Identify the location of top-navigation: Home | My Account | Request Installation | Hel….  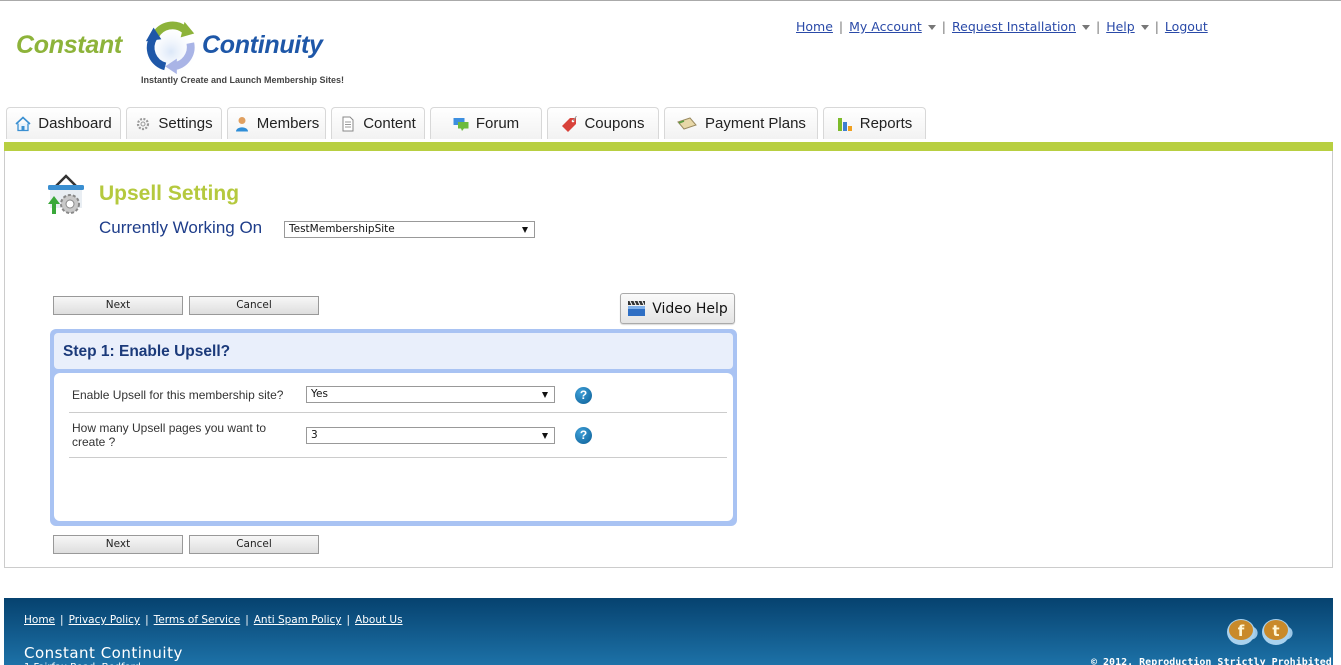
(1002, 26).